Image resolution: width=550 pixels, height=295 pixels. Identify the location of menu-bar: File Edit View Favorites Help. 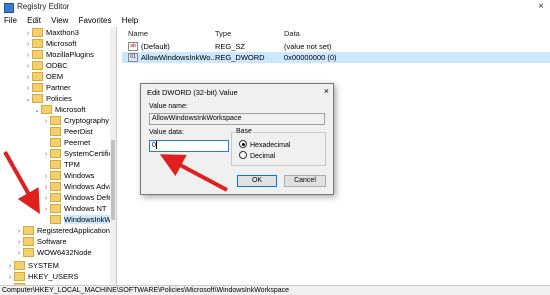
(275, 20).